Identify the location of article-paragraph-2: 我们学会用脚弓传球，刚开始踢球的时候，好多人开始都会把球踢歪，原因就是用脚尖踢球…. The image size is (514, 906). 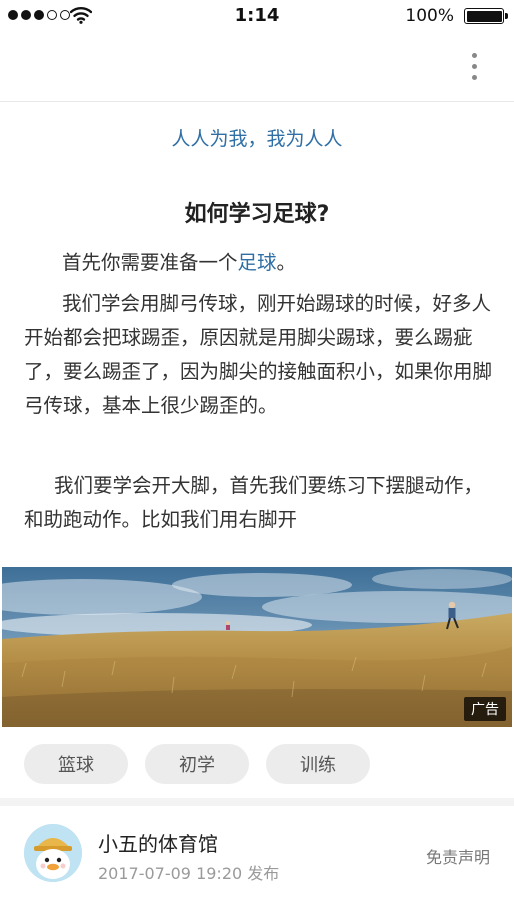
(258, 354).